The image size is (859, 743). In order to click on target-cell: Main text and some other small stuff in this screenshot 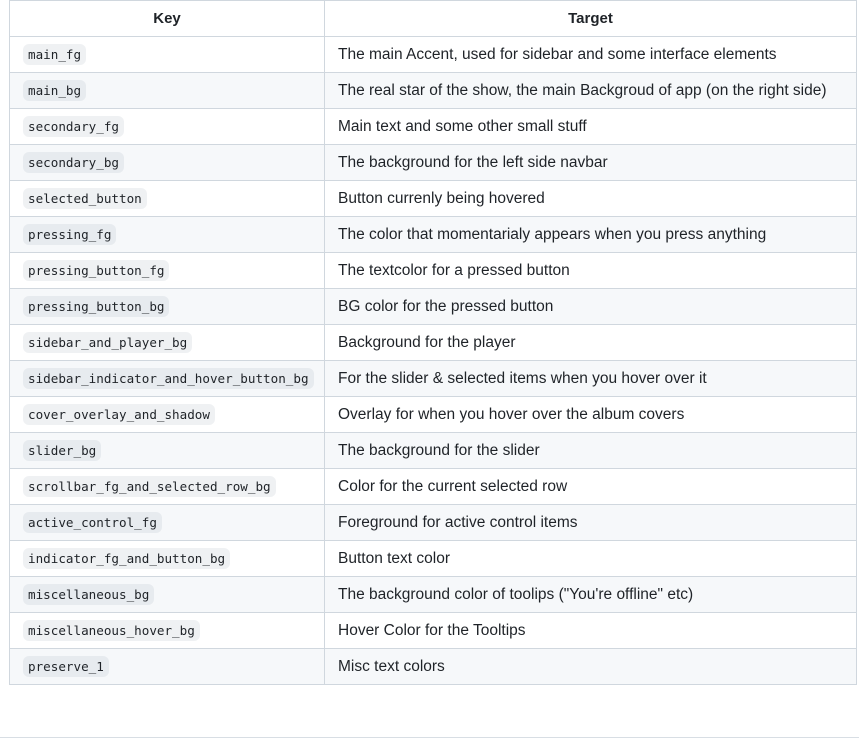, I will do `click(590, 126)`.